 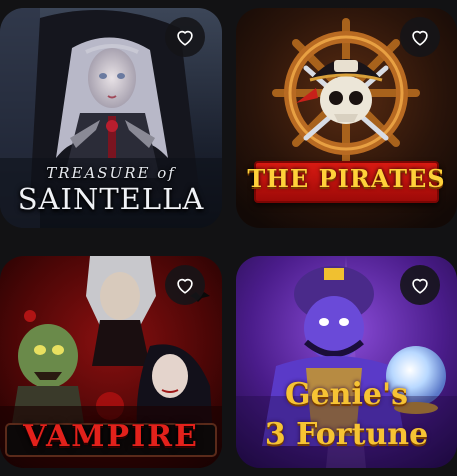 I want to click on game-title-line2: SAINTELLA, so click(x=111, y=199).